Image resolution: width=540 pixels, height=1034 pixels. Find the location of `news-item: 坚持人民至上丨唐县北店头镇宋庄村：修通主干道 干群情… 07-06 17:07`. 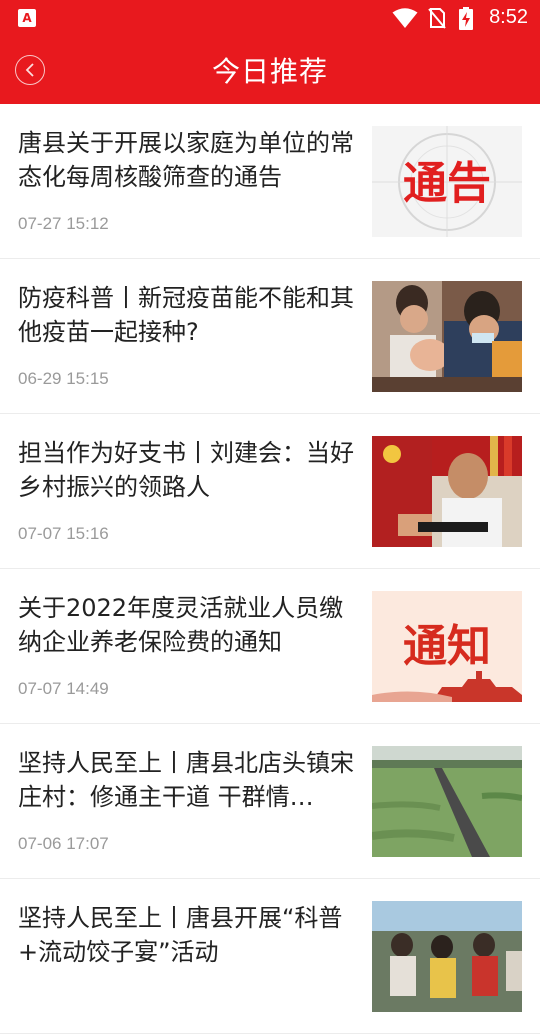

news-item: 坚持人民至上丨唐县北店头镇宋庄村：修通主干道 干群情… 07-06 17:07 is located at coordinates (270, 801).